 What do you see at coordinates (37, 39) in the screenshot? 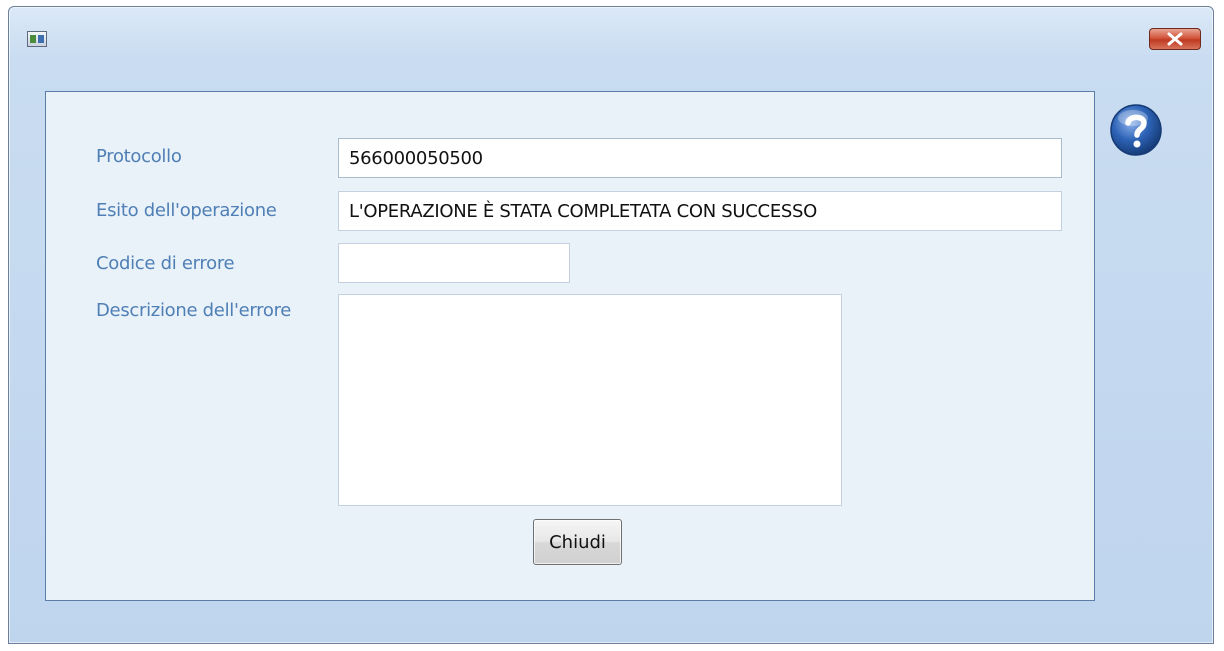
I see `app-icon` at bounding box center [37, 39].